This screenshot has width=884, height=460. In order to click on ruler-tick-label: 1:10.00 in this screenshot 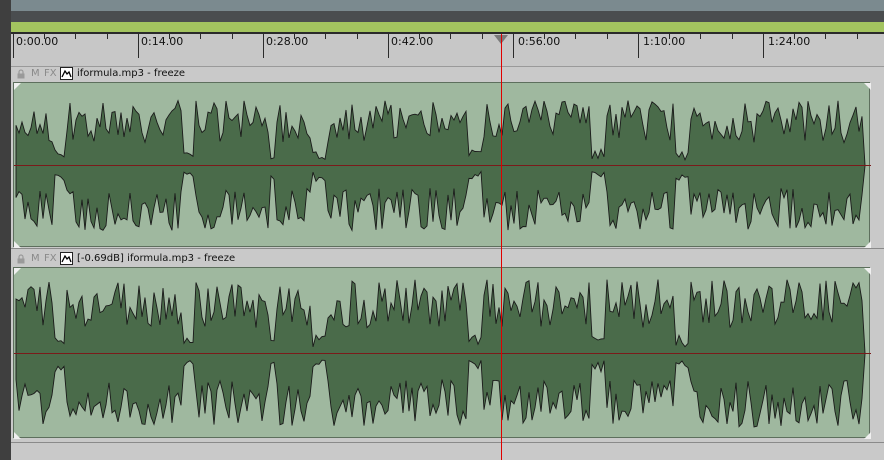, I will do `click(664, 41)`.